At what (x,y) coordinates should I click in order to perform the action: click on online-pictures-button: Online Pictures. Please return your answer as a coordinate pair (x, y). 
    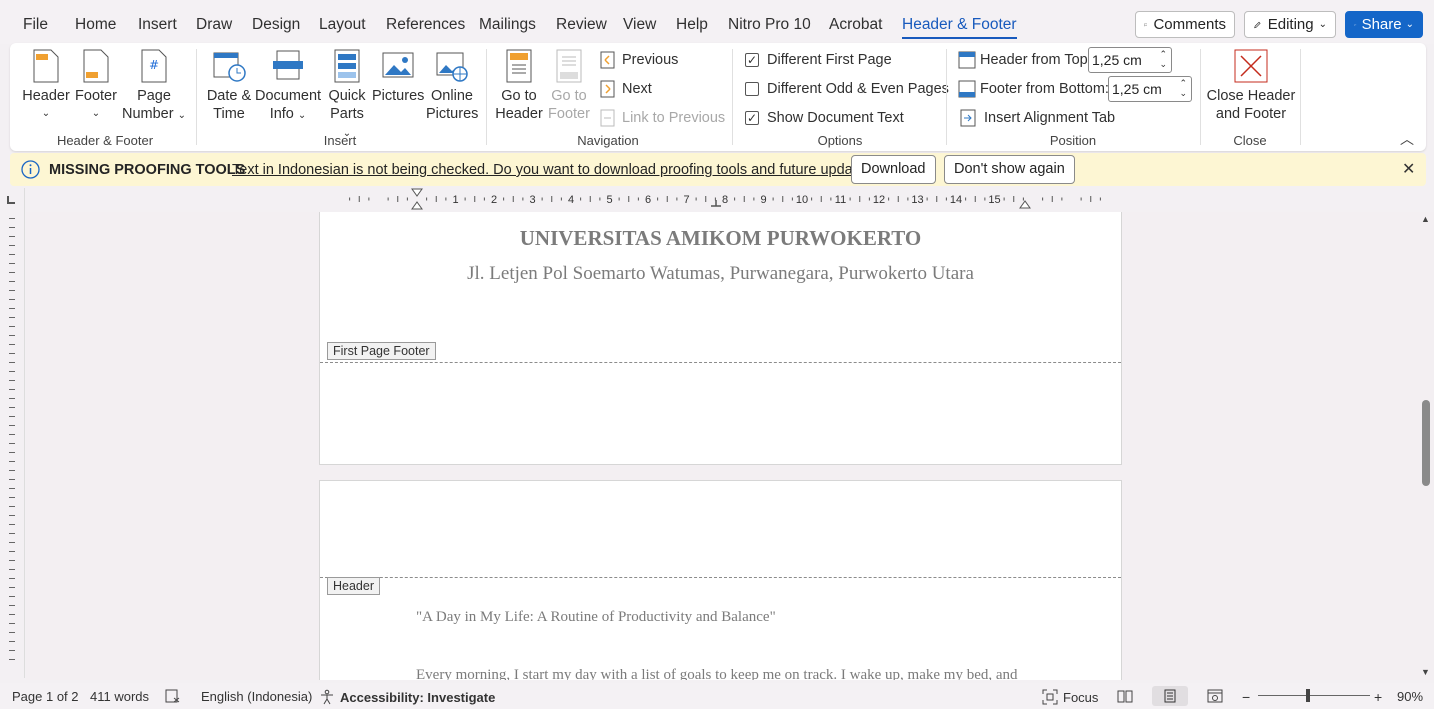
    Looking at the image, I should click on (452, 86).